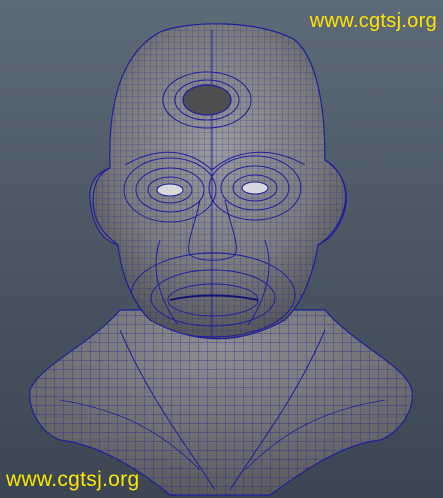  Describe the element at coordinates (373, 21) in the screenshot. I see `watermark-top: www.cgtsj.org` at that location.